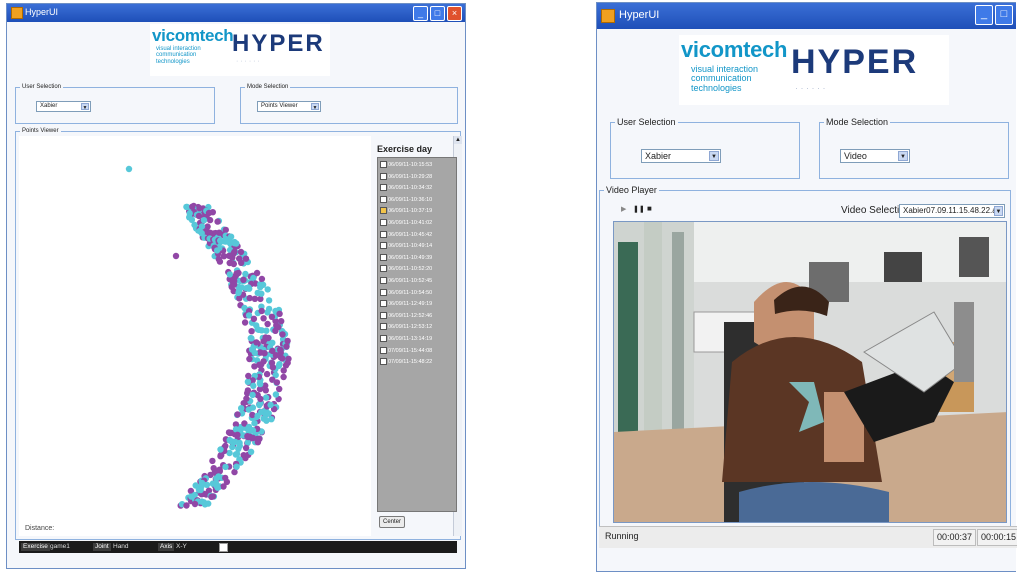  I want to click on scroll-up-icon: ▲, so click(458, 140).